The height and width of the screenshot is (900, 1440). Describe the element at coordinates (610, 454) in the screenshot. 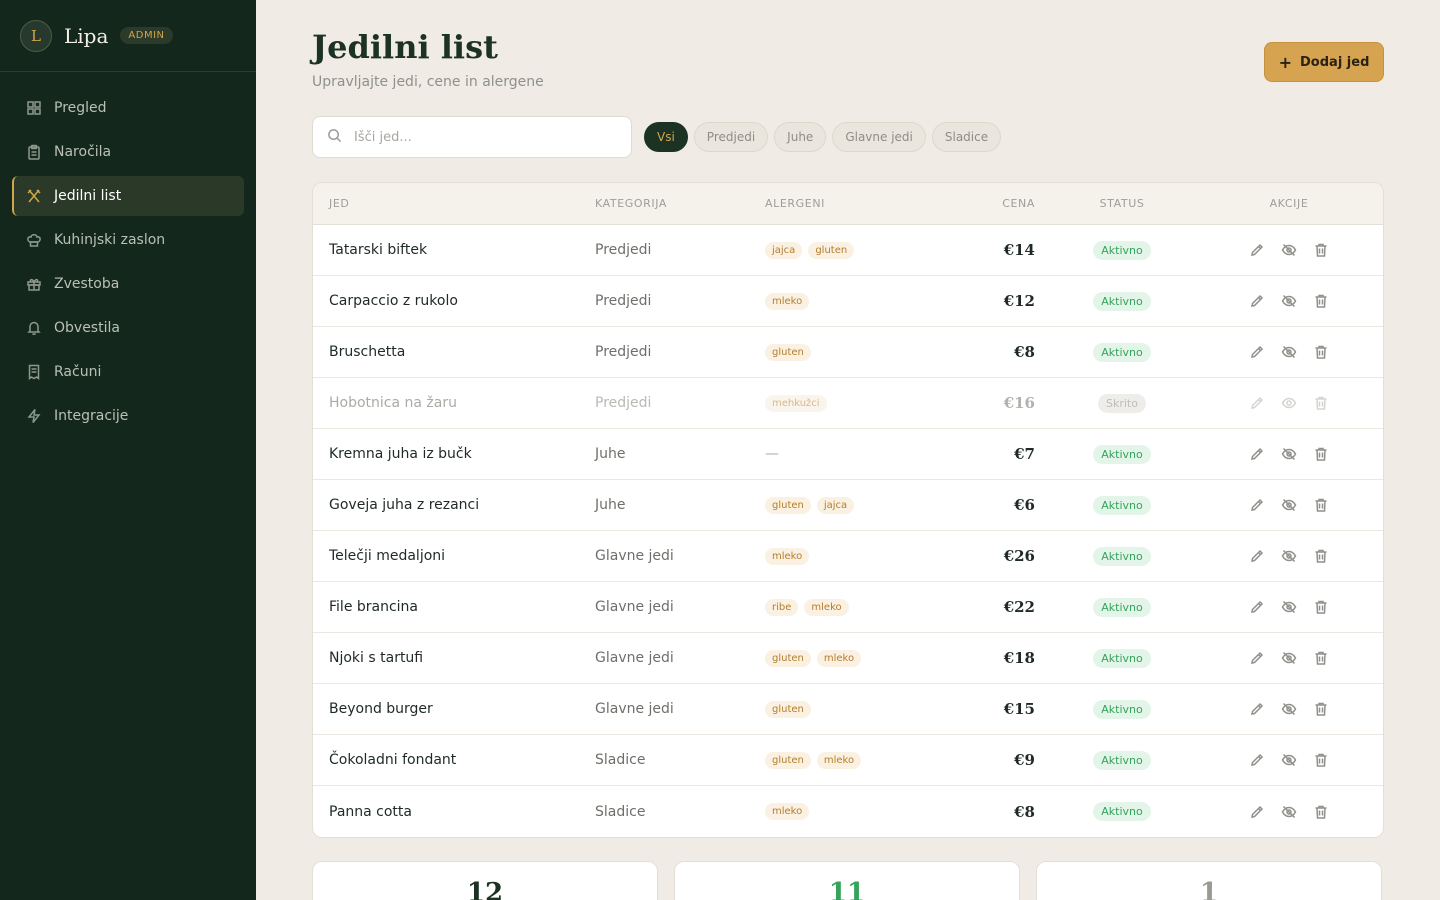

I see `dish-category: Juhe` at that location.